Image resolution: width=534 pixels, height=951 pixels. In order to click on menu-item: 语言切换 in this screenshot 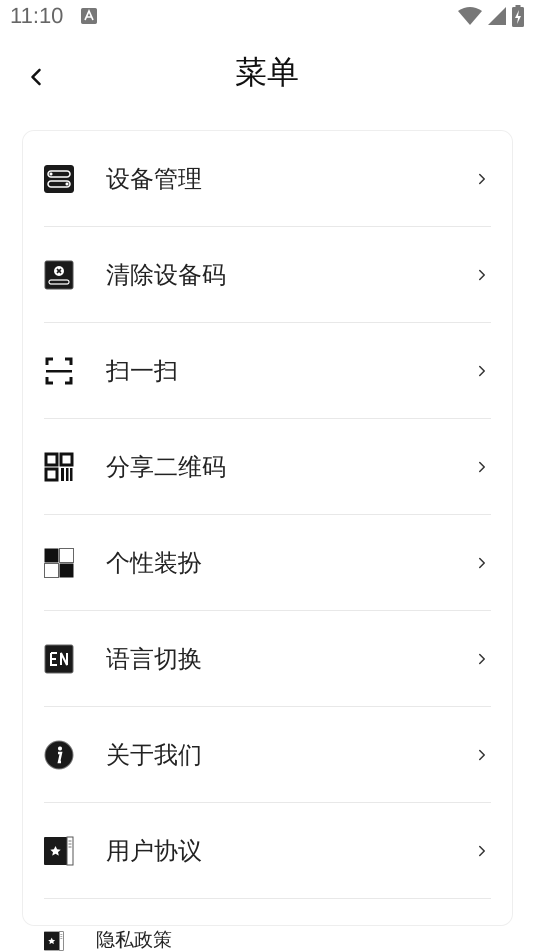, I will do `click(267, 659)`.